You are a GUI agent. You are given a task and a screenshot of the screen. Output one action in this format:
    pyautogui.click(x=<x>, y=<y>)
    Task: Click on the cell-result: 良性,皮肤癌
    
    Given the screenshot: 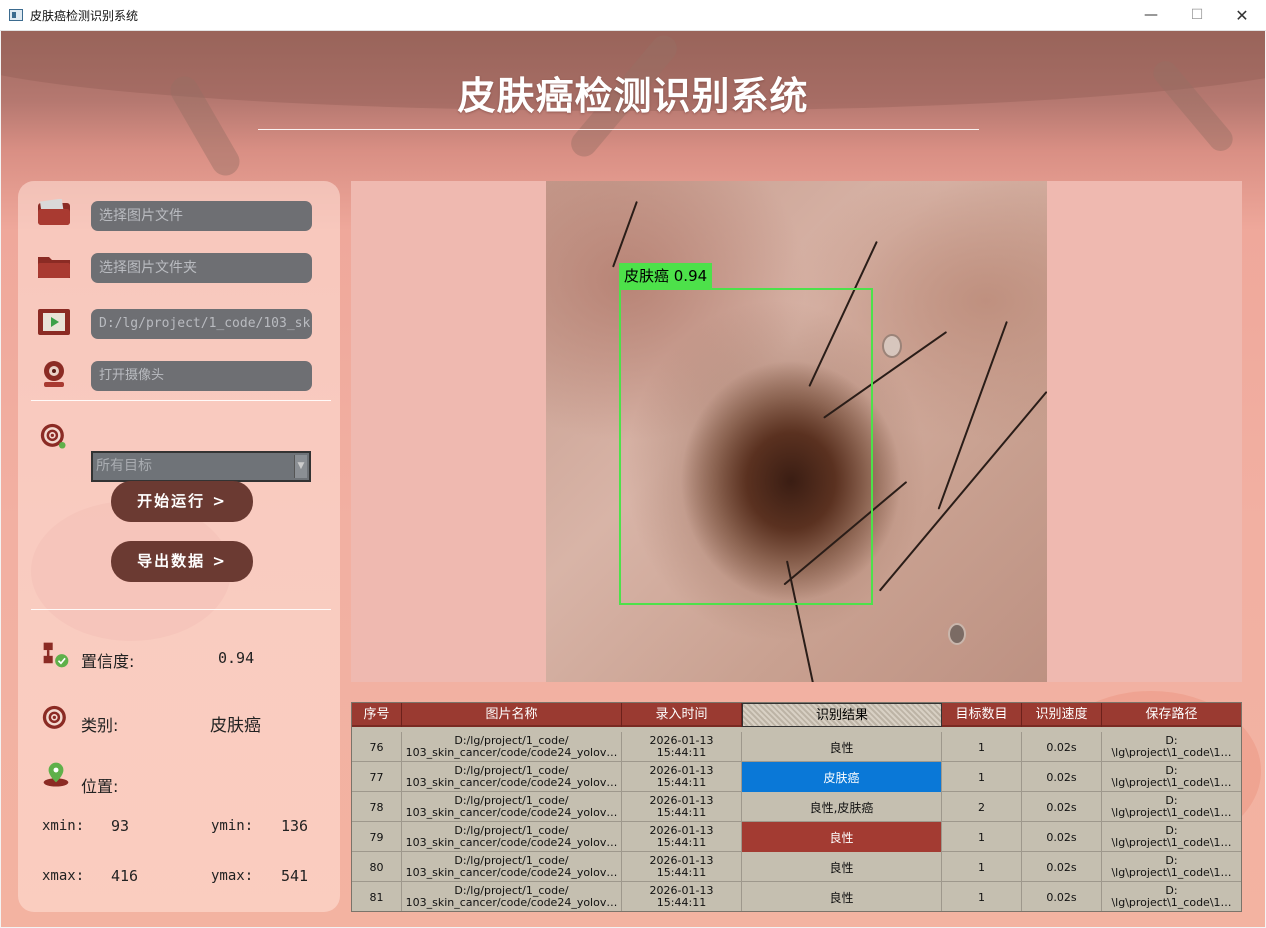 What is the action you would take?
    pyautogui.click(x=842, y=807)
    